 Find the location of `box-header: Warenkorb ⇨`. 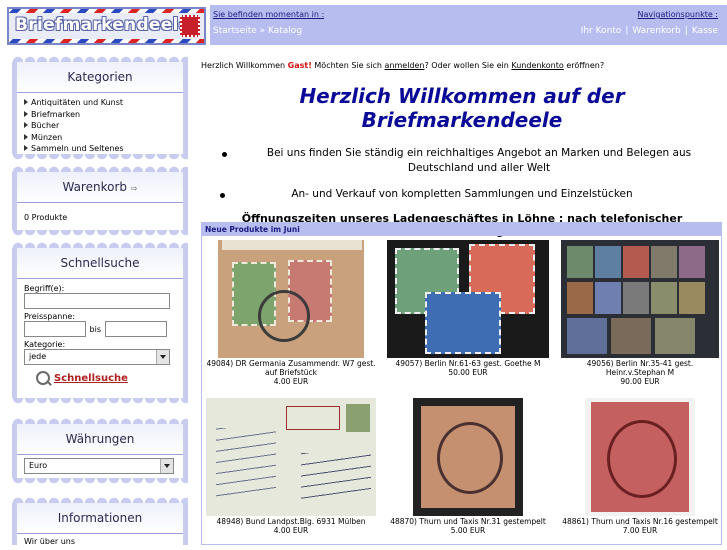

box-header: Warenkorb ⇨ is located at coordinates (100, 184).